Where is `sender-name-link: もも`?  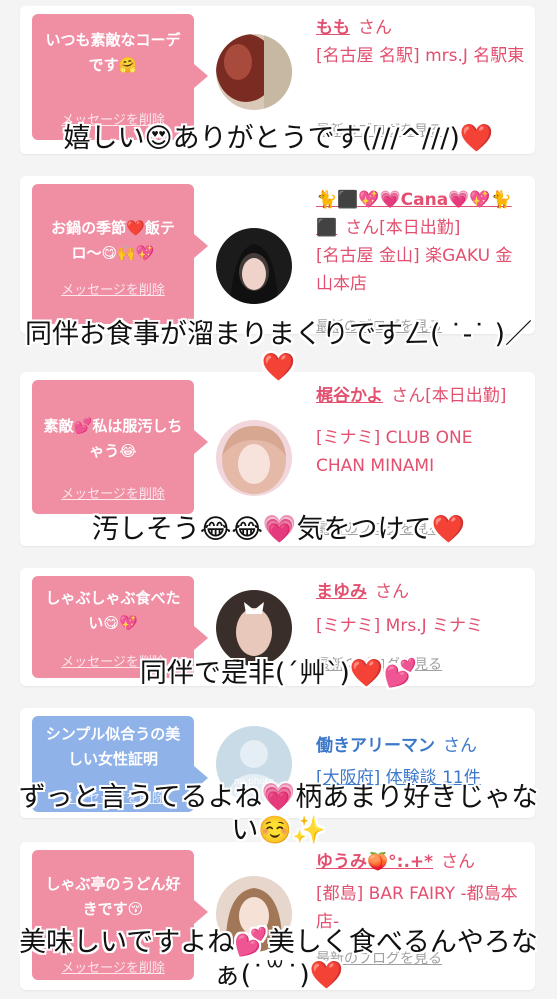
sender-name-link: もも is located at coordinates (333, 28).